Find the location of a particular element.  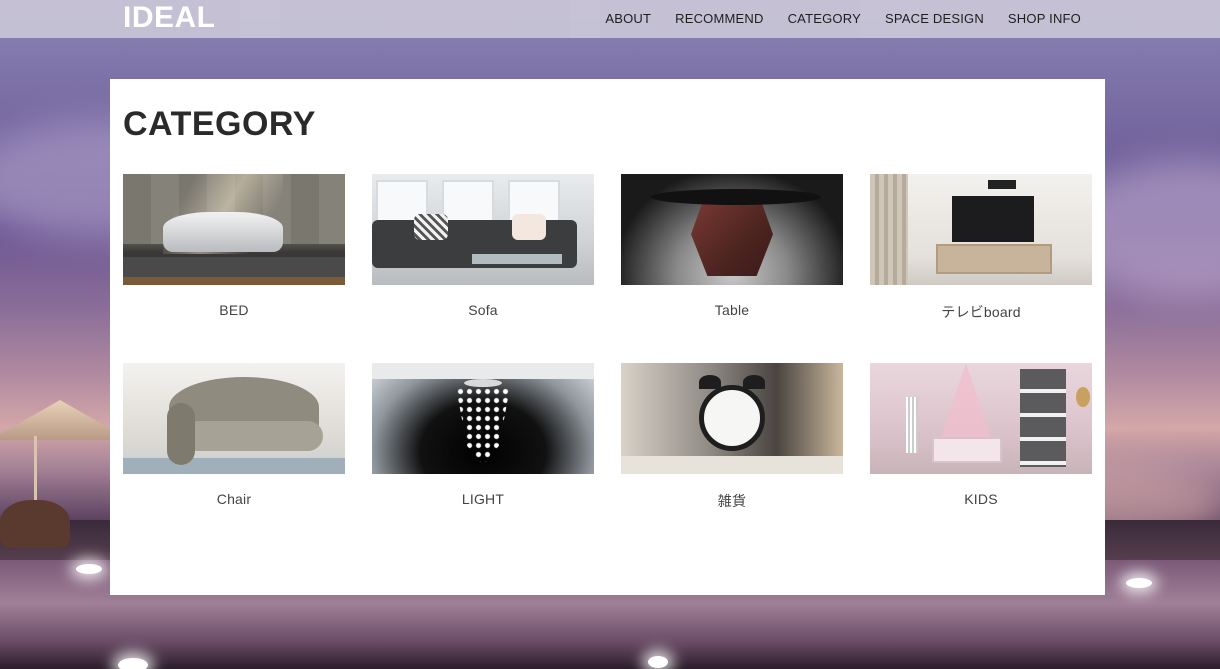

category-item-tv-board: テレビboard is located at coordinates (981, 268).